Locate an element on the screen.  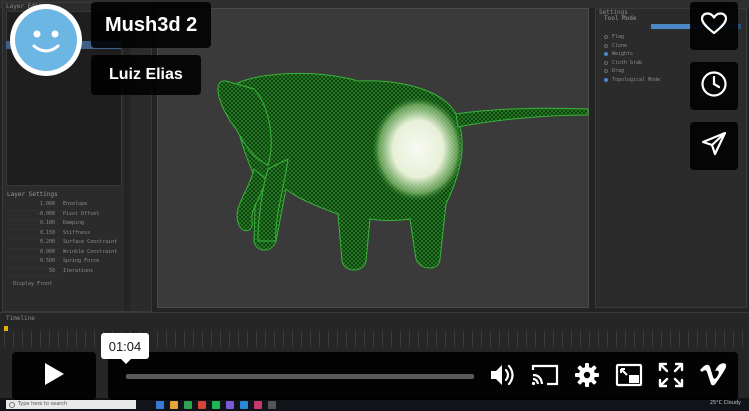
cast-button is located at coordinates (545, 377).